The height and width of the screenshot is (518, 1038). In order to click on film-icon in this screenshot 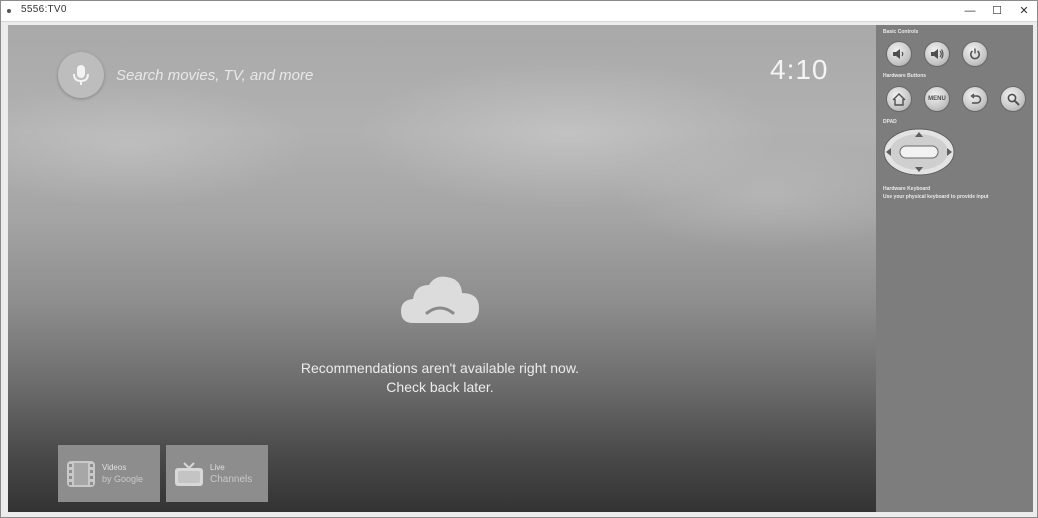, I will do `click(81, 474)`.